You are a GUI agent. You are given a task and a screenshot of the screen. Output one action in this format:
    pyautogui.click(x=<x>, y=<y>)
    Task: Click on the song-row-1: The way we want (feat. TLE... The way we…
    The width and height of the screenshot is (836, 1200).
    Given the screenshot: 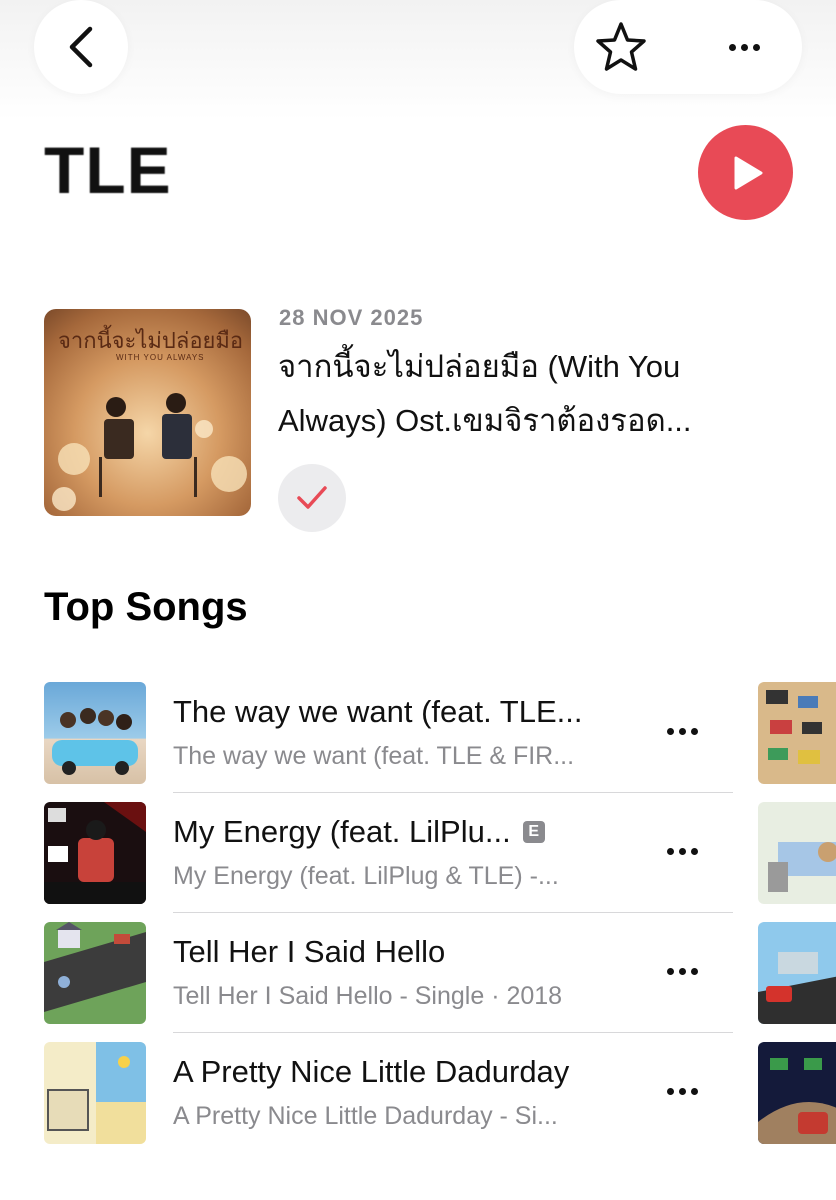 What is the action you would take?
    pyautogui.click(x=418, y=742)
    